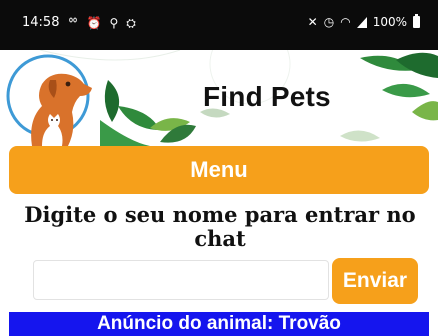  Describe the element at coordinates (312, 22) in the screenshot. I see `mute-icon: ✕` at that location.